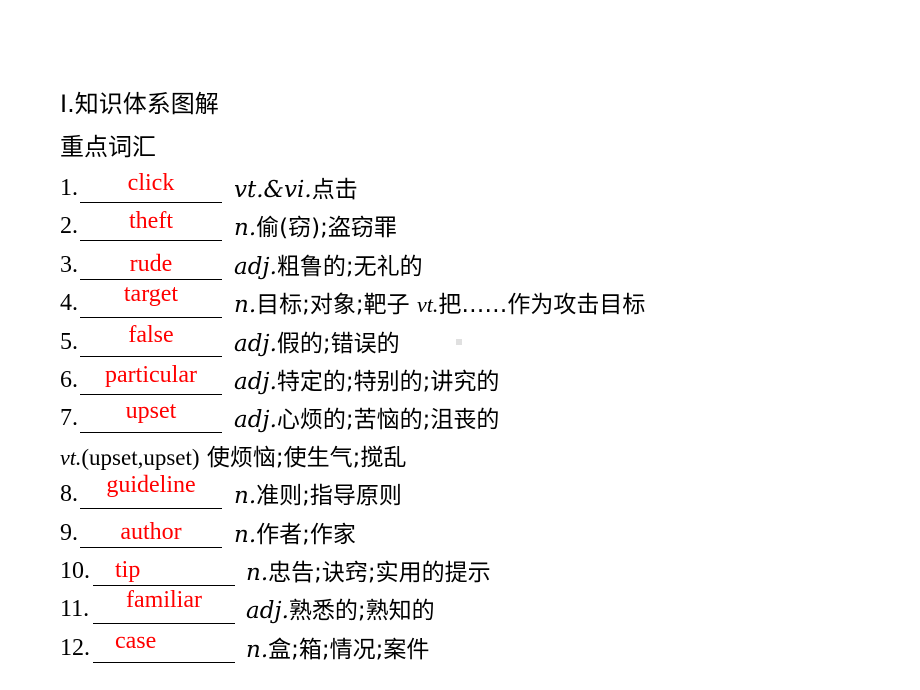 The width and height of the screenshot is (920, 690). What do you see at coordinates (460, 457) in the screenshot?
I see `vocab-item-extra: vt.(upset,upset) 使烦恼;使生气;搅乱` at bounding box center [460, 457].